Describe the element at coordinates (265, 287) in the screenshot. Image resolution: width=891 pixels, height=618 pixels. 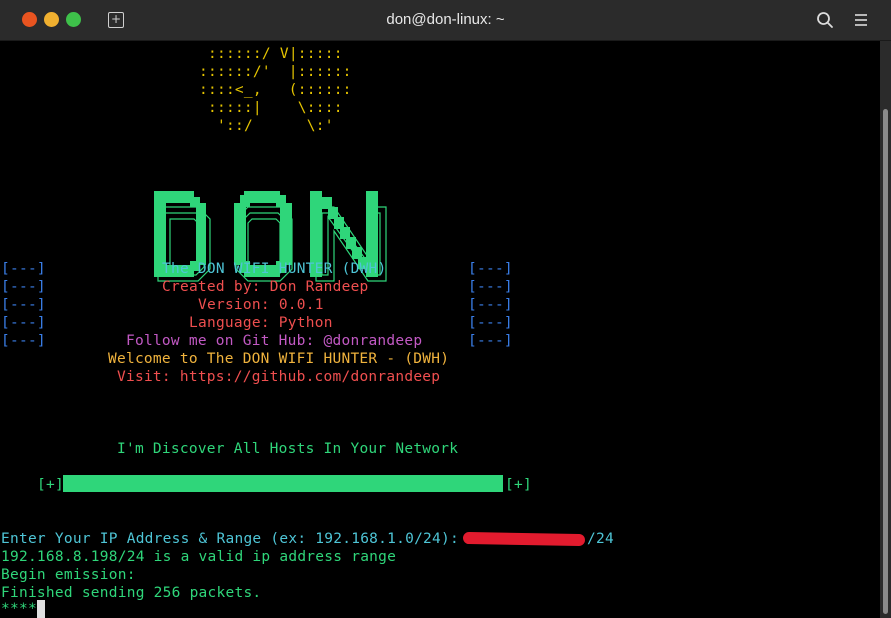
I see `created-by-line: Created by: Don Randeep` at that location.